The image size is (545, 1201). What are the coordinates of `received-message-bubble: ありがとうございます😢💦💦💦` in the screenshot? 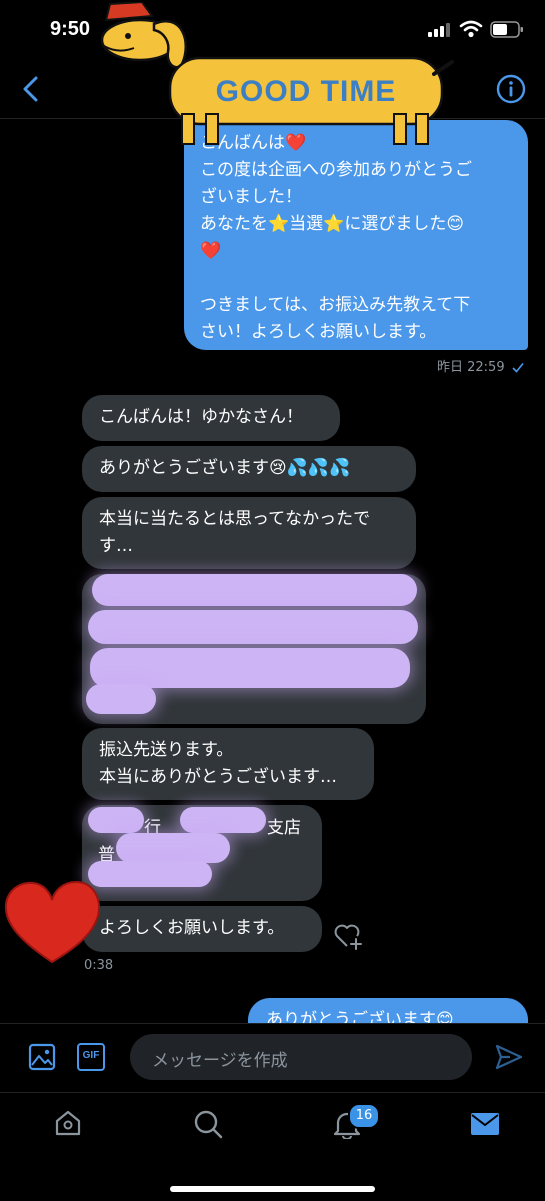 It's located at (249, 469).